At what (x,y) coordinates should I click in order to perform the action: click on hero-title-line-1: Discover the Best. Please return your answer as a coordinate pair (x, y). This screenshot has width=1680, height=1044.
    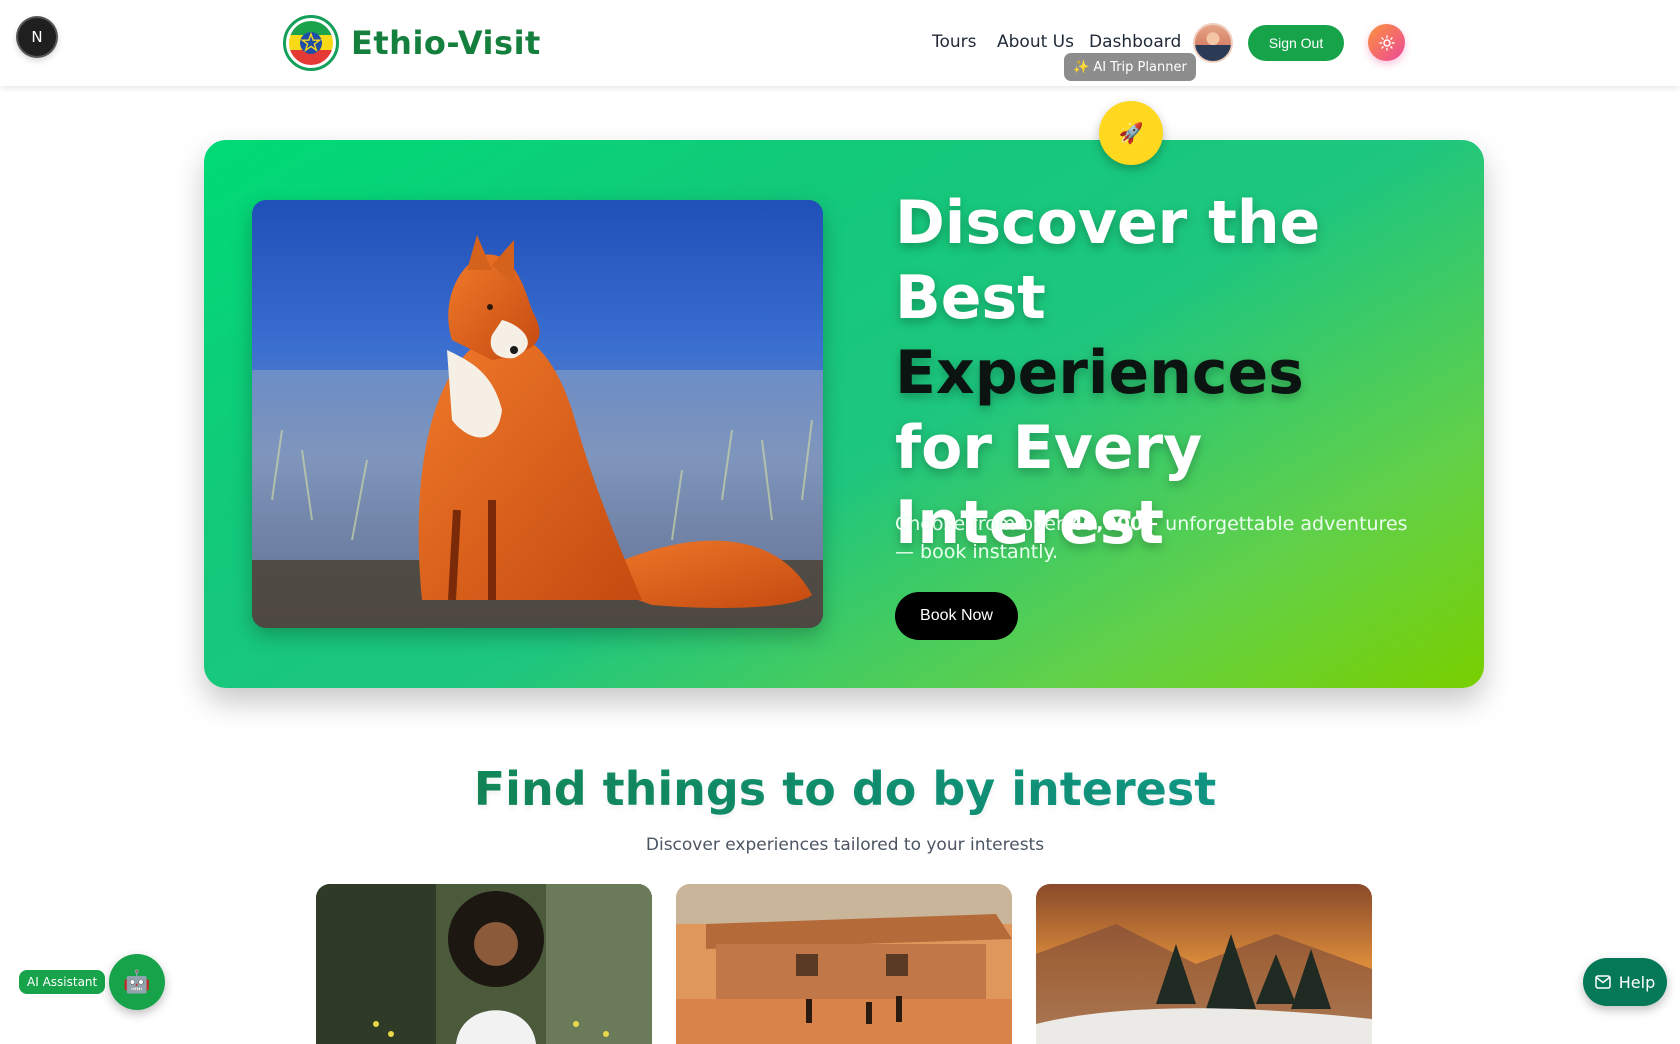
    Looking at the image, I should click on (1108, 260).